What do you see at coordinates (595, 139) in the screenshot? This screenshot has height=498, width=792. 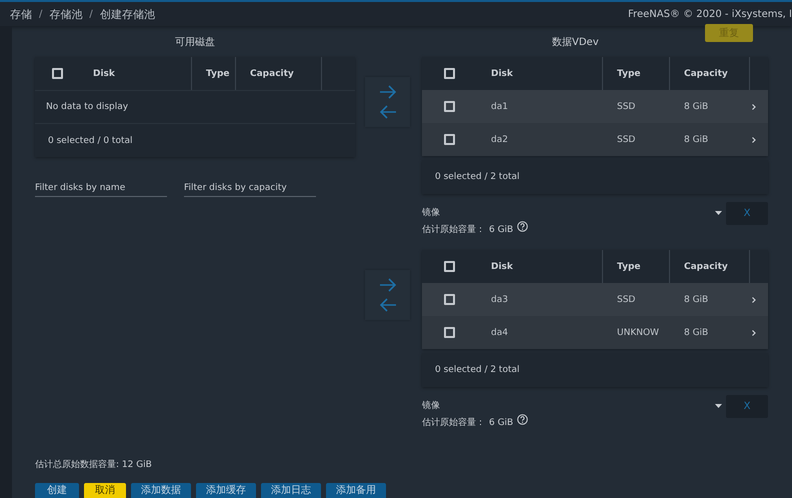 I see `disk-row: da2 SSD 8 GiB` at bounding box center [595, 139].